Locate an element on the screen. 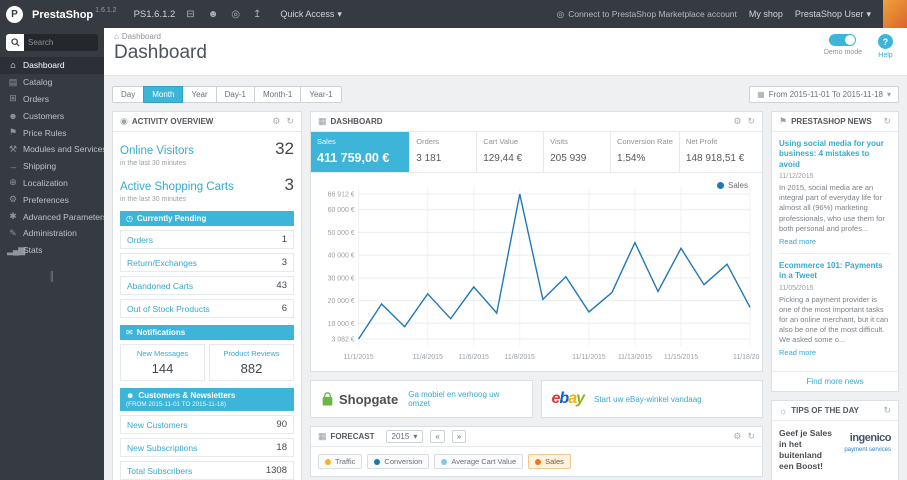 This screenshot has width=907, height=480. metric-tab-visits: Visits 205 939 is located at coordinates (578, 152).